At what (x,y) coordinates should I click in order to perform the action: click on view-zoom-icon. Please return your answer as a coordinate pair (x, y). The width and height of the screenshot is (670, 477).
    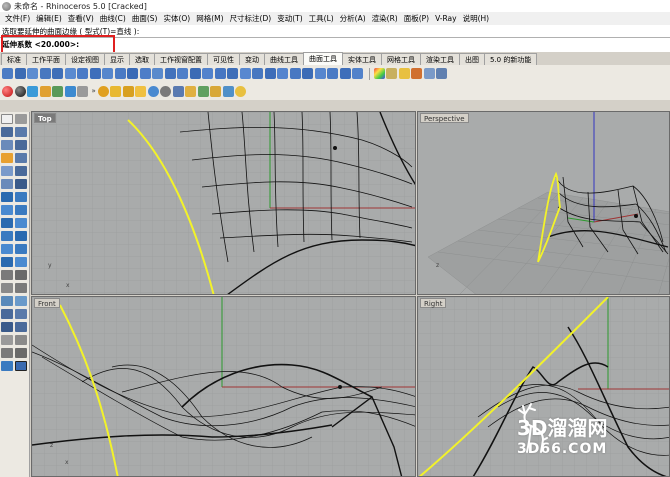
    Looking at the image, I should click on (7, 366).